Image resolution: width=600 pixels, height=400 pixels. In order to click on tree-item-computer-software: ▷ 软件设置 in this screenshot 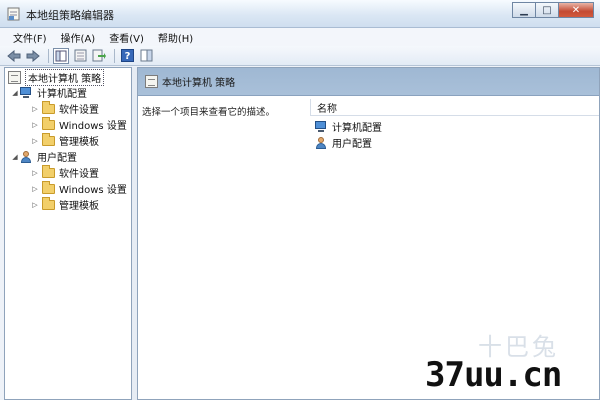, I will do `click(65, 108)`.